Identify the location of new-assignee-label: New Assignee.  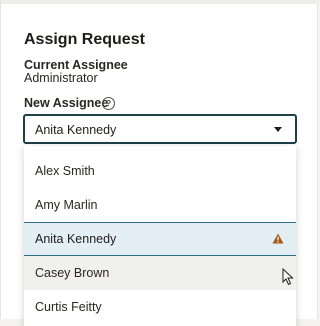
(66, 103).